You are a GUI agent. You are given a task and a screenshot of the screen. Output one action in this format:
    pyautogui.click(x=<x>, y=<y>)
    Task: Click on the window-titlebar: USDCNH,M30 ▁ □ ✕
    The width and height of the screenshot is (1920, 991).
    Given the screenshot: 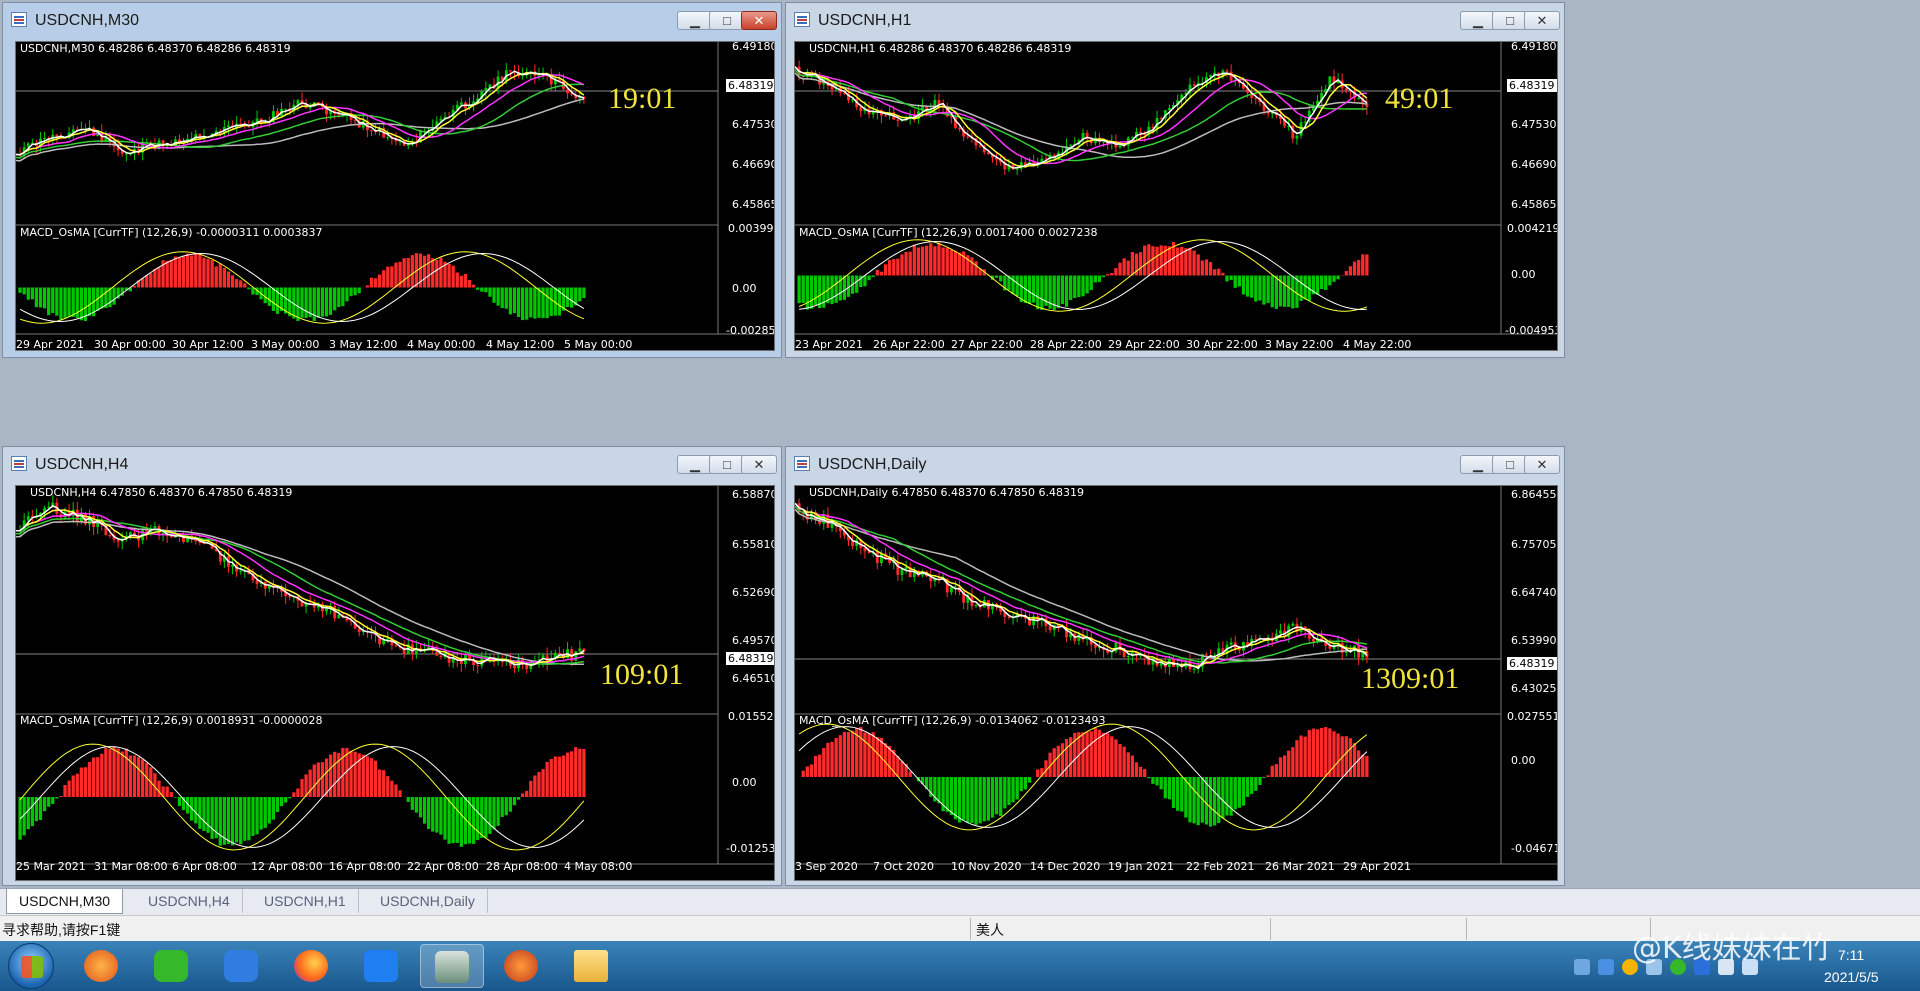 What is the action you would take?
    pyautogui.click(x=392, y=20)
    